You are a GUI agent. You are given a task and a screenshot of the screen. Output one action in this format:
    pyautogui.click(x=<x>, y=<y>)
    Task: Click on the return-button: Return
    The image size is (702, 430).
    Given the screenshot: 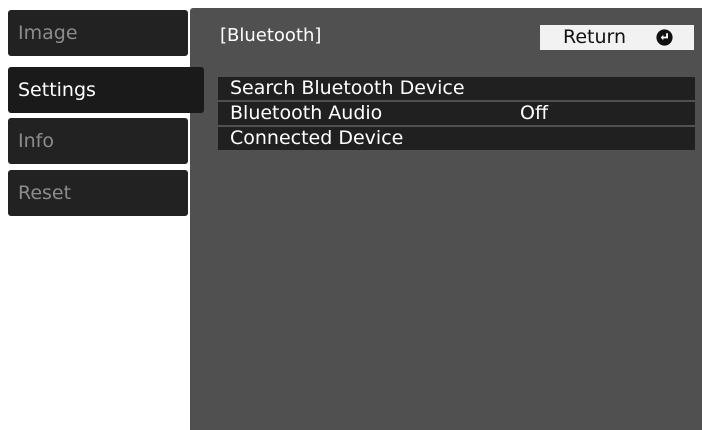 What is the action you would take?
    pyautogui.click(x=617, y=37)
    